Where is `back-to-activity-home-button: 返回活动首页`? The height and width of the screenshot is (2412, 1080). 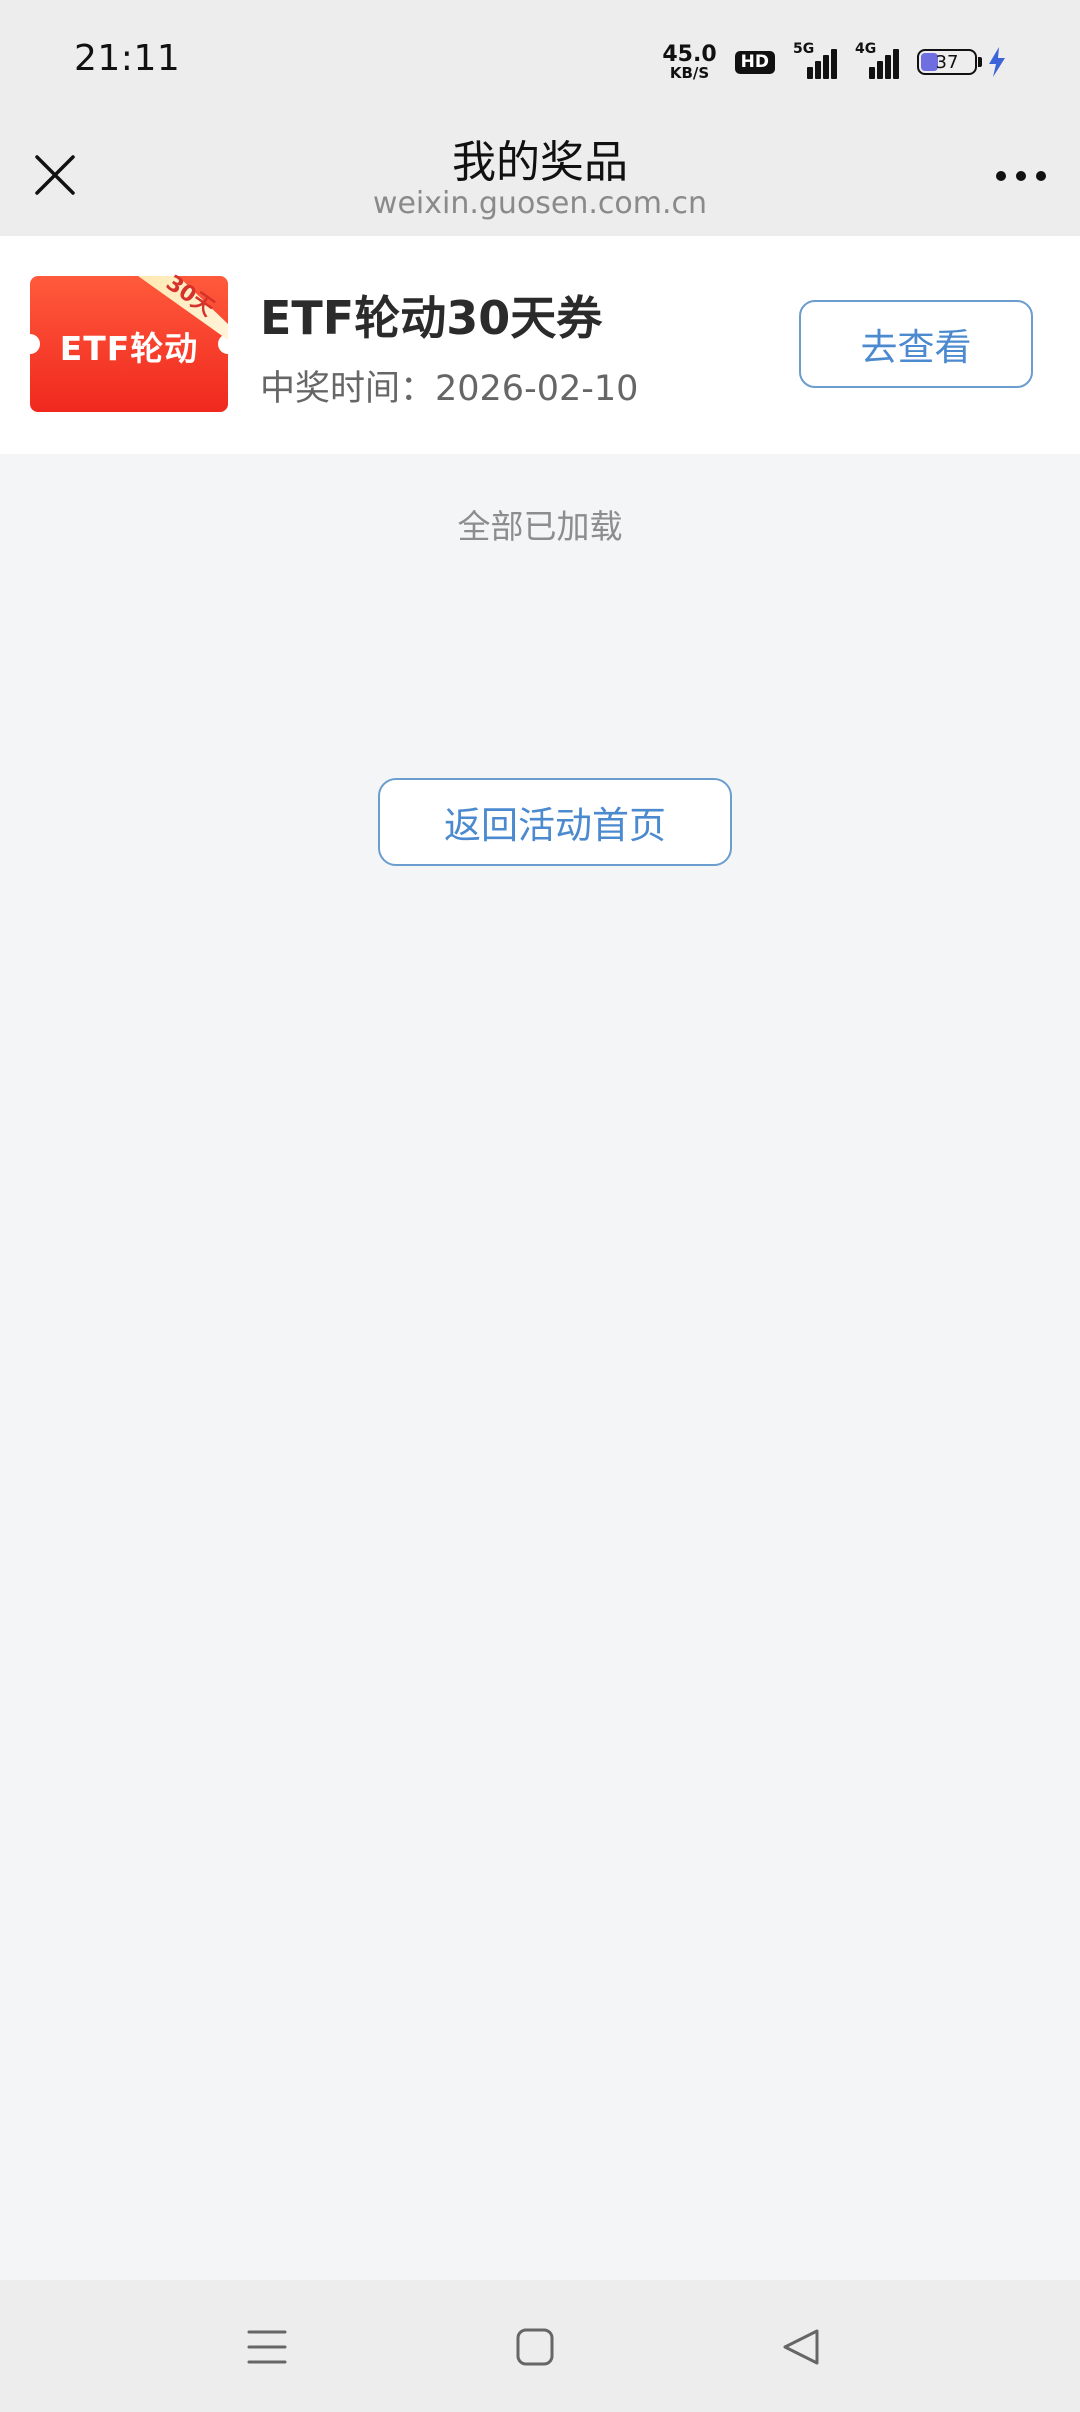 back-to-activity-home-button: 返回活动首页 is located at coordinates (555, 822).